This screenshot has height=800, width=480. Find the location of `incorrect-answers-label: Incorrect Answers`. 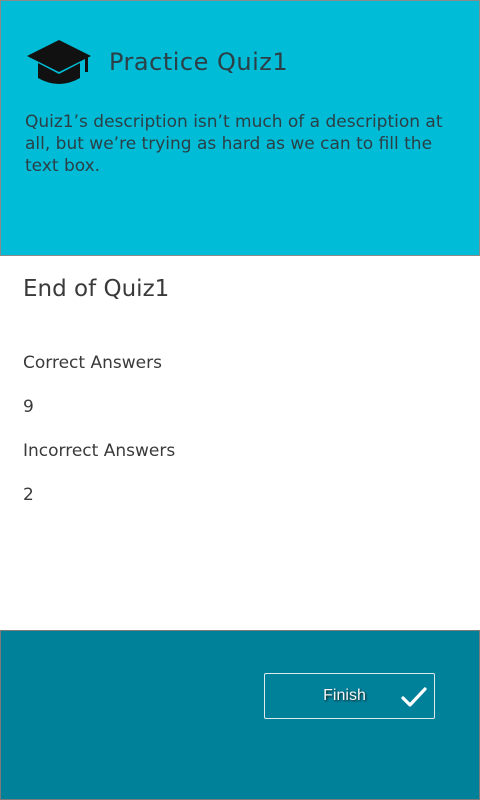

incorrect-answers-label: Incorrect Answers is located at coordinates (99, 451).